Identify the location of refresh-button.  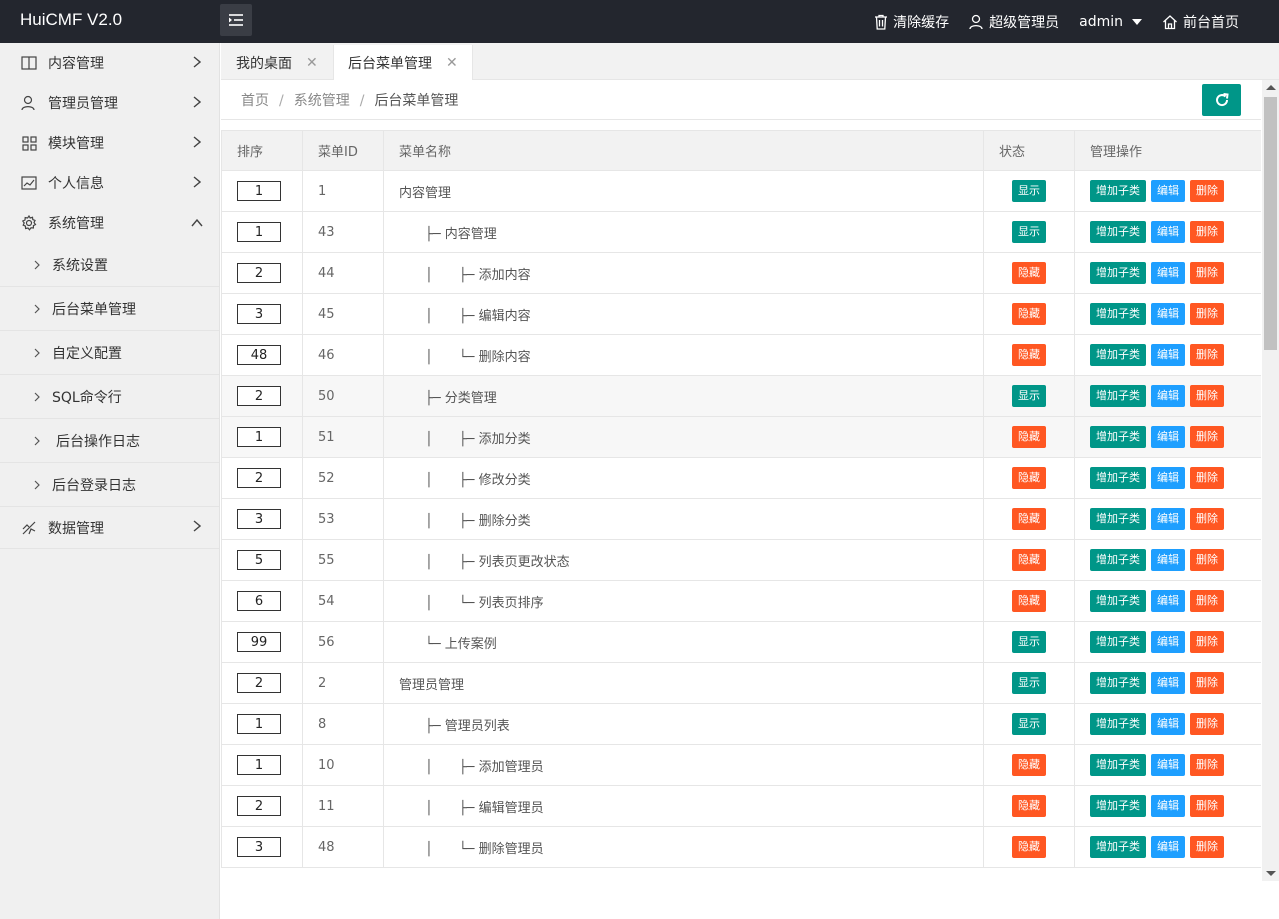
(1221, 100).